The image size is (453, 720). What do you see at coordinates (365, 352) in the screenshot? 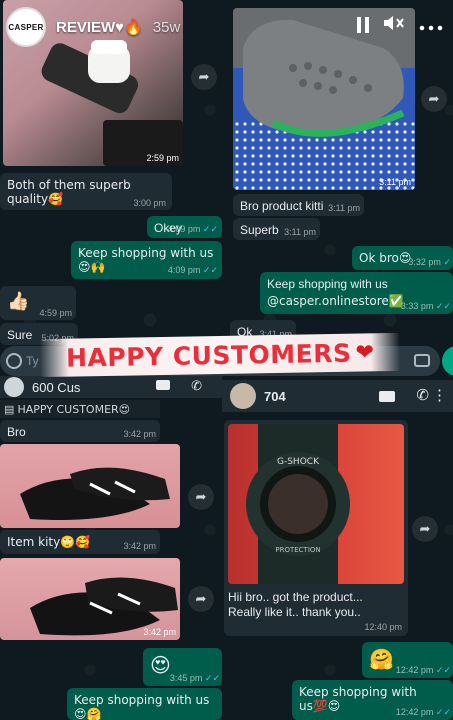
I see `heart-icon: ❤` at bounding box center [365, 352].